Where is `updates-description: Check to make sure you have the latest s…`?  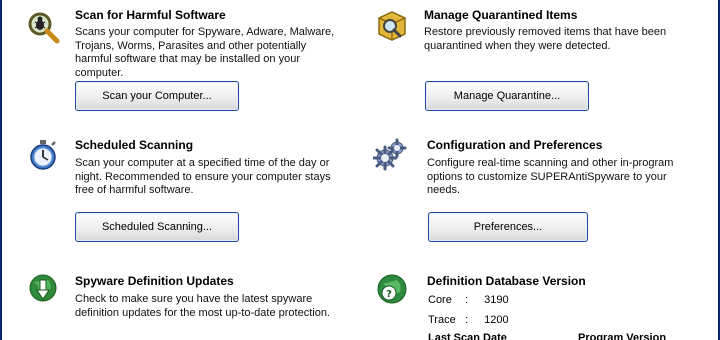
updates-description: Check to make sure you have the latest s… is located at coordinates (202, 306).